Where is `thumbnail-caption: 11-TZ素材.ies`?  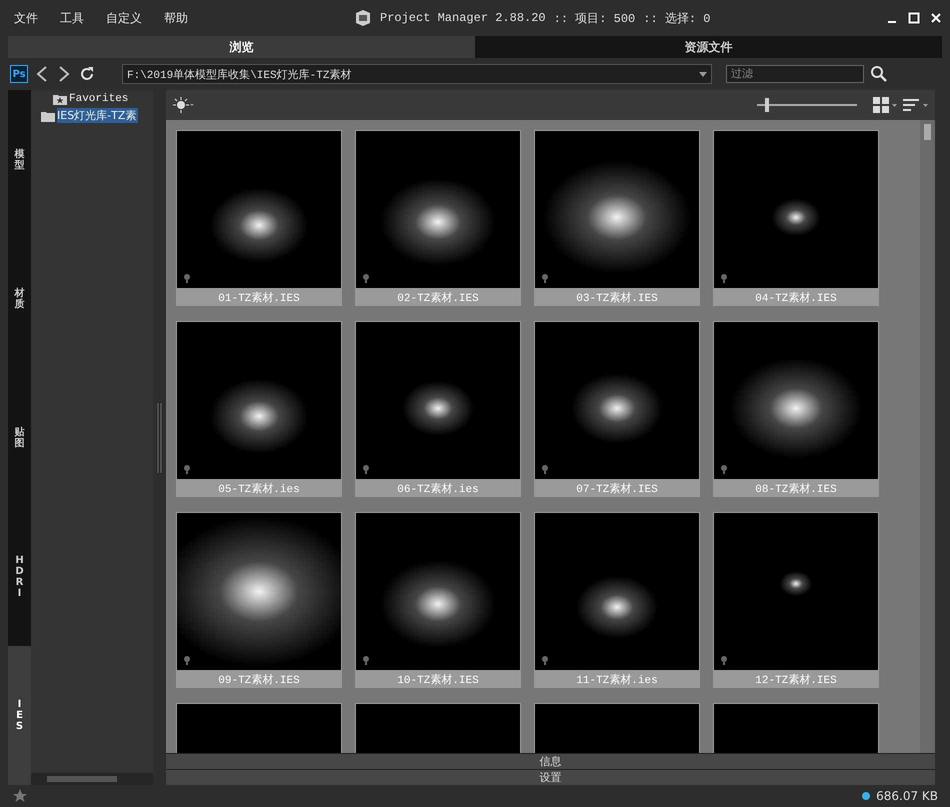
thumbnail-caption: 11-TZ素材.ies is located at coordinates (617, 679).